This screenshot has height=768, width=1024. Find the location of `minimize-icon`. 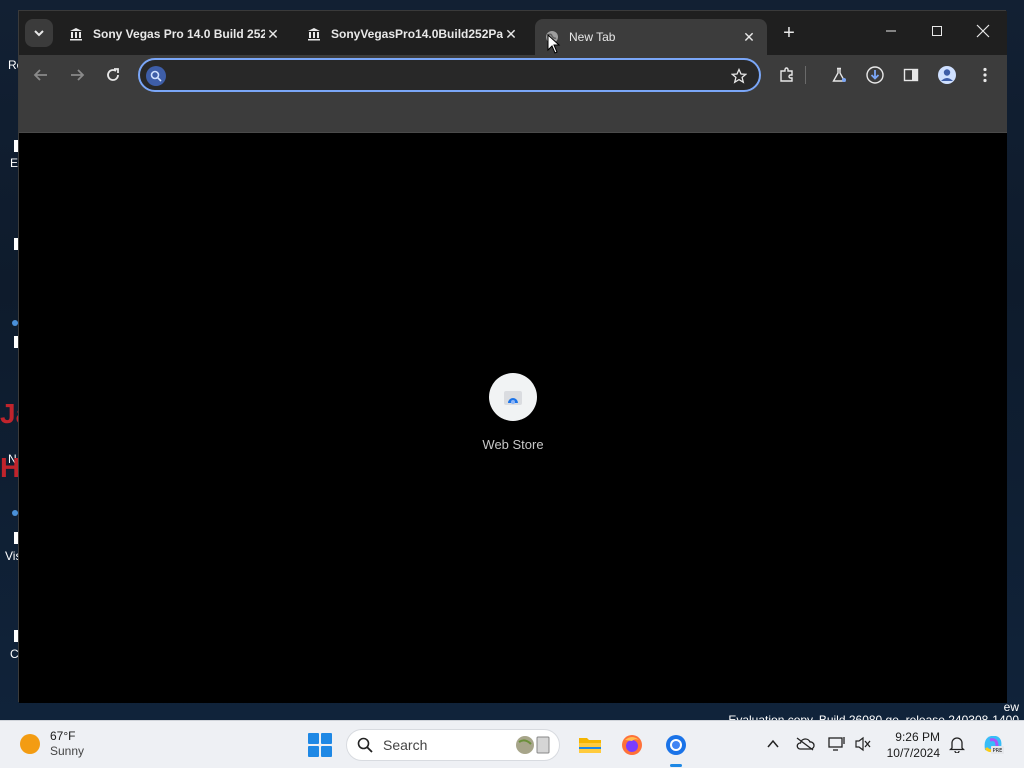

minimize-icon is located at coordinates (891, 31).